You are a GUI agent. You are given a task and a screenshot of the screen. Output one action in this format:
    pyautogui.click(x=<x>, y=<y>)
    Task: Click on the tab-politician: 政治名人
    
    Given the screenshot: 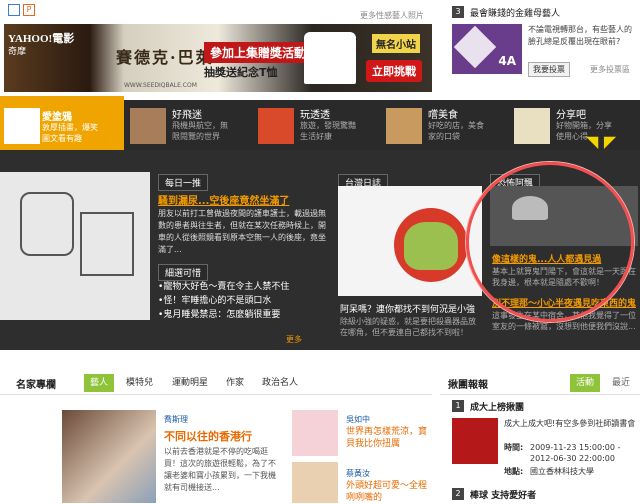 What is the action you would take?
    pyautogui.click(x=280, y=383)
    